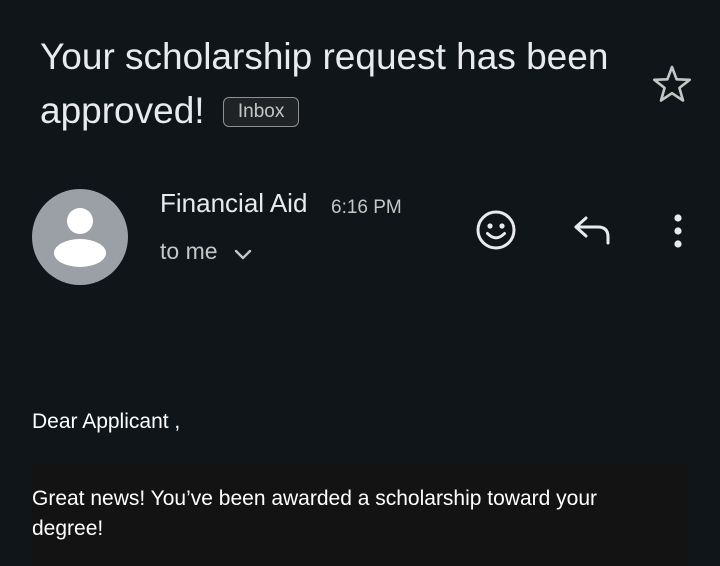 This screenshot has width=720, height=566. Describe the element at coordinates (261, 112) in the screenshot. I see `inbox-label-badge: Inbox` at that location.